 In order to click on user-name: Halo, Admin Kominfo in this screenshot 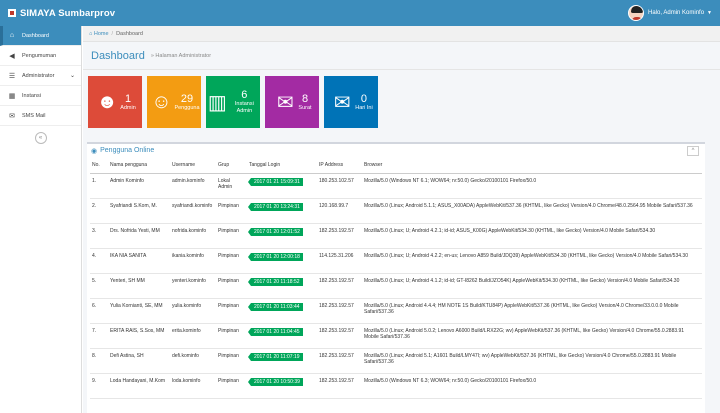, I will do `click(676, 13)`.